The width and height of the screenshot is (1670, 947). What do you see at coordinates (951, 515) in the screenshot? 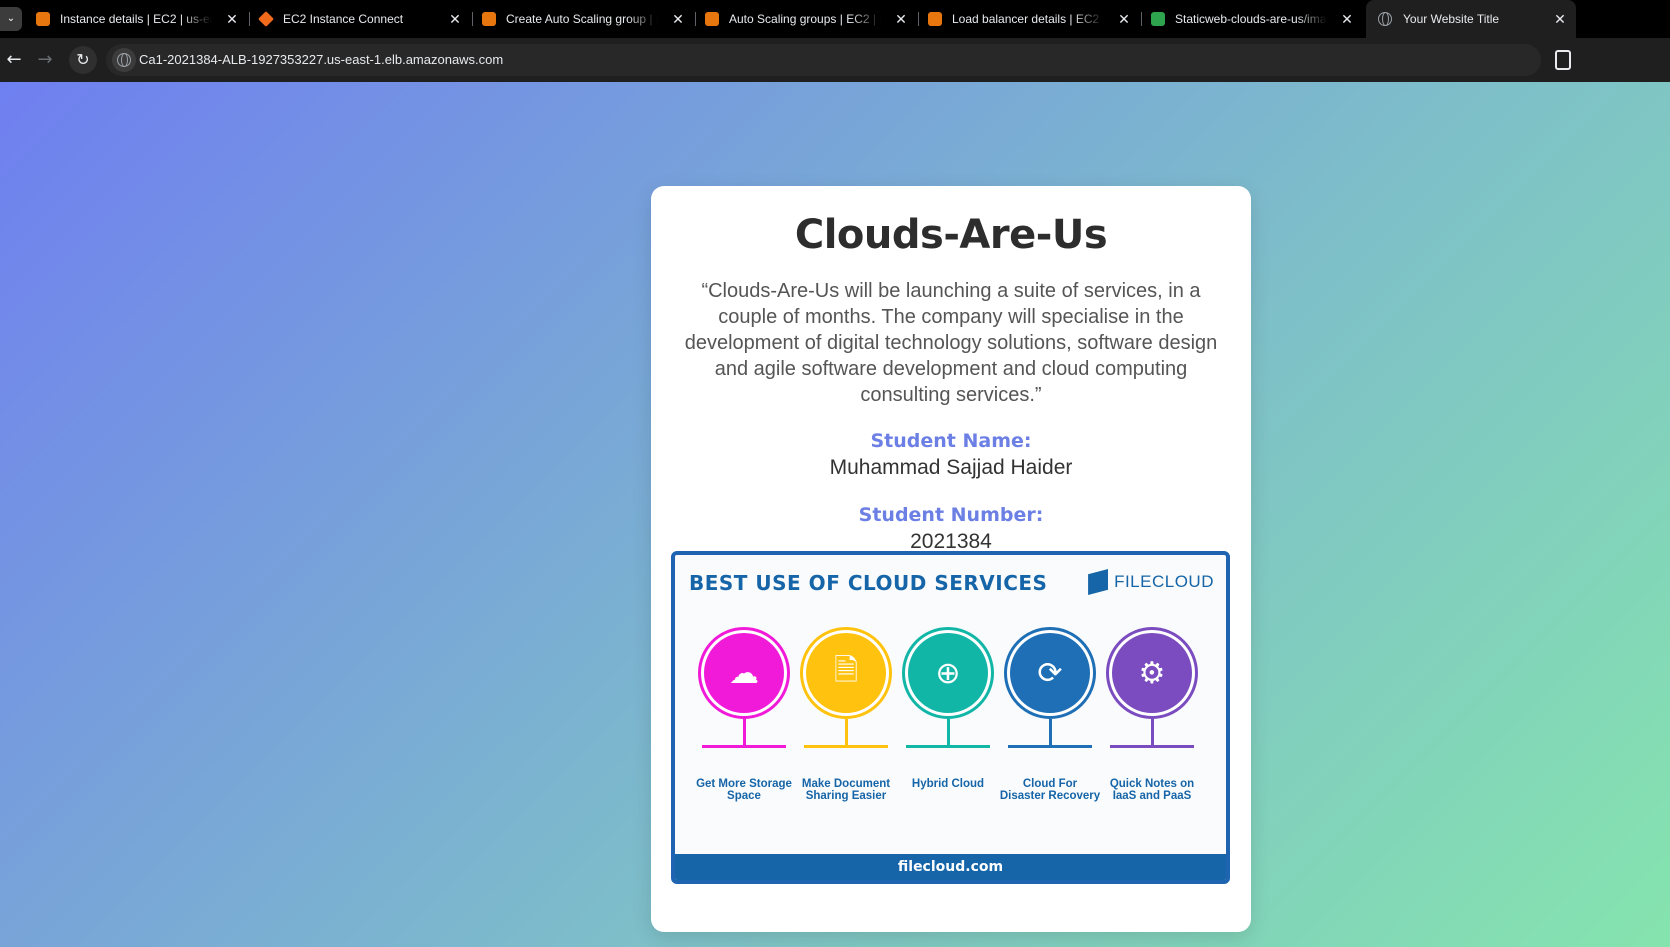
I see `student-number-label: Student Number:` at bounding box center [951, 515].